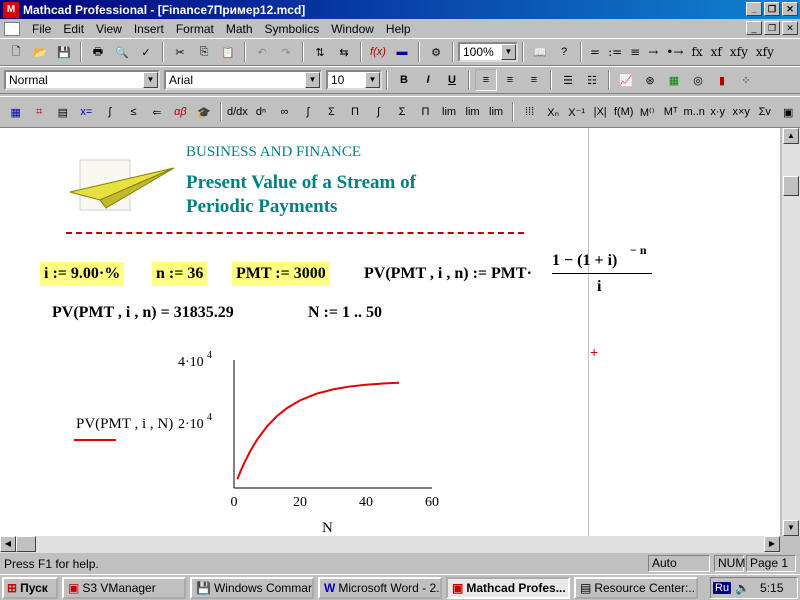 The image size is (800, 600). I want to click on restore-button: ❐, so click(772, 9).